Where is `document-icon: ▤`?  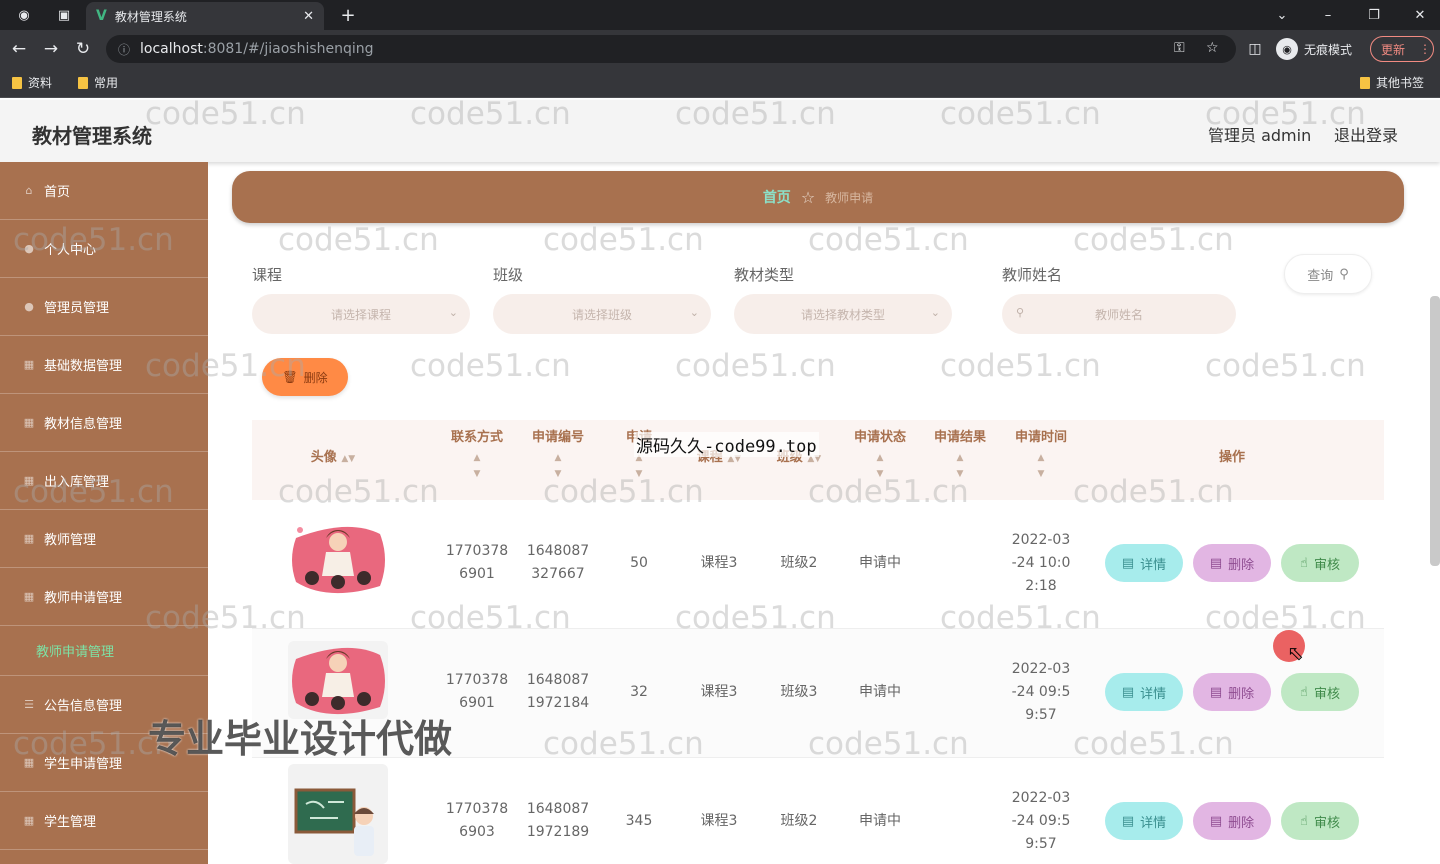
document-icon: ▤ is located at coordinates (1128, 563).